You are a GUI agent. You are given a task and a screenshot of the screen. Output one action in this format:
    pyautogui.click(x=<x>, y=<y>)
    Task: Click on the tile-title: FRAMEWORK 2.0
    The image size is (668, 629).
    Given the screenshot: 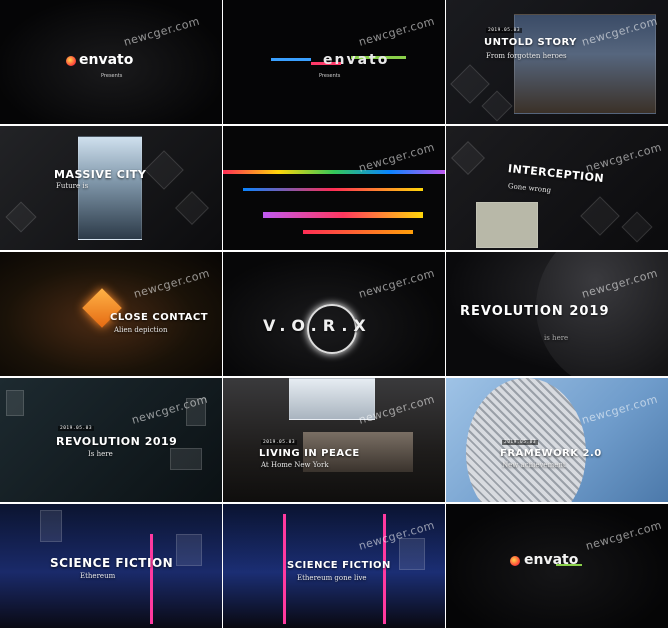 What is the action you would take?
    pyautogui.click(x=551, y=453)
    